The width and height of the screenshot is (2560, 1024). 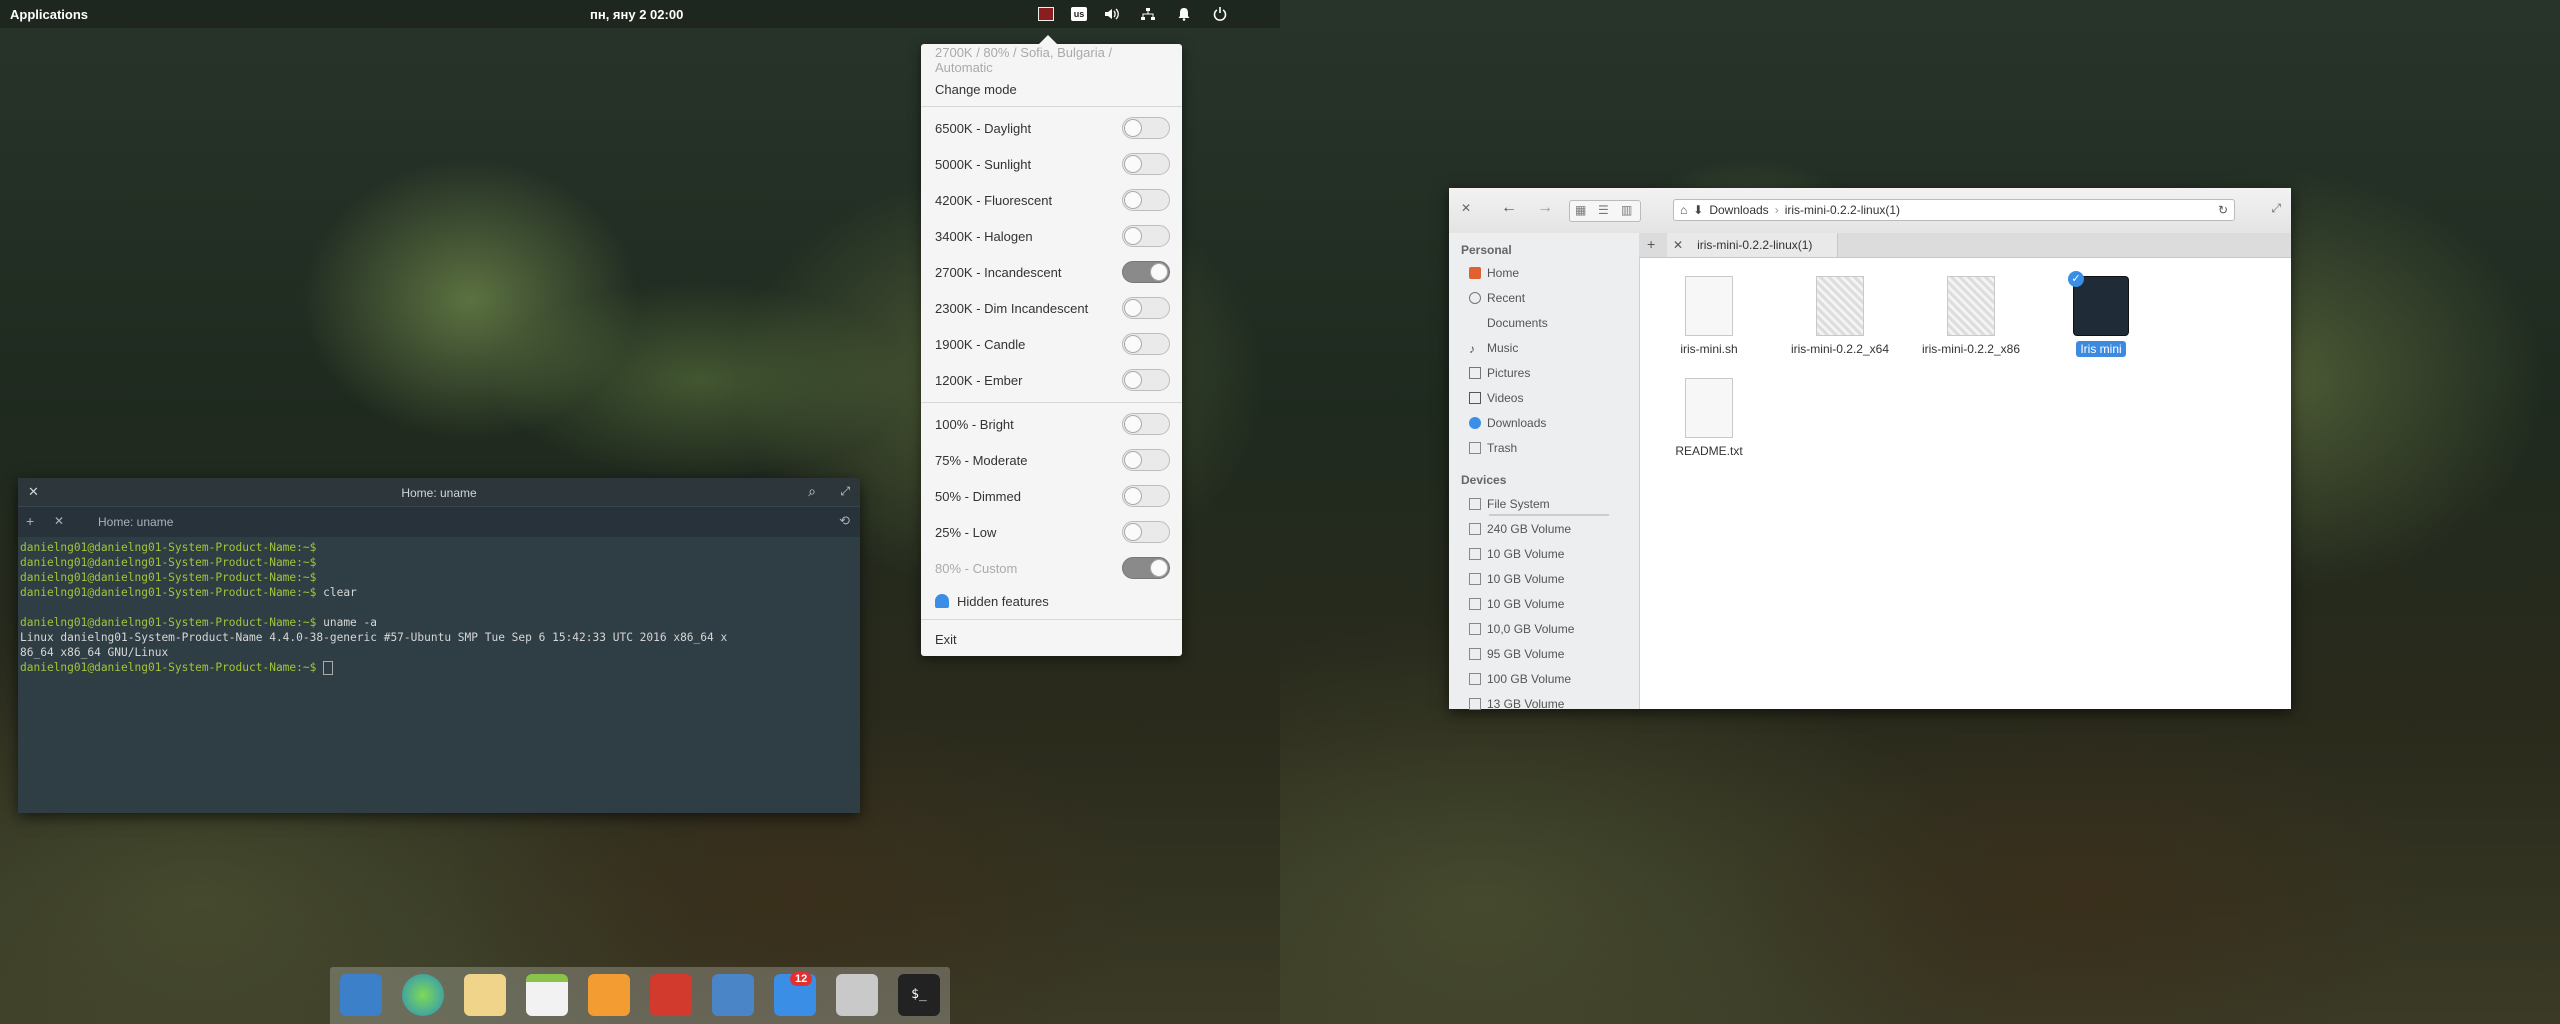 I want to click on sidebar-item-recent: Recent, so click(x=1497, y=298).